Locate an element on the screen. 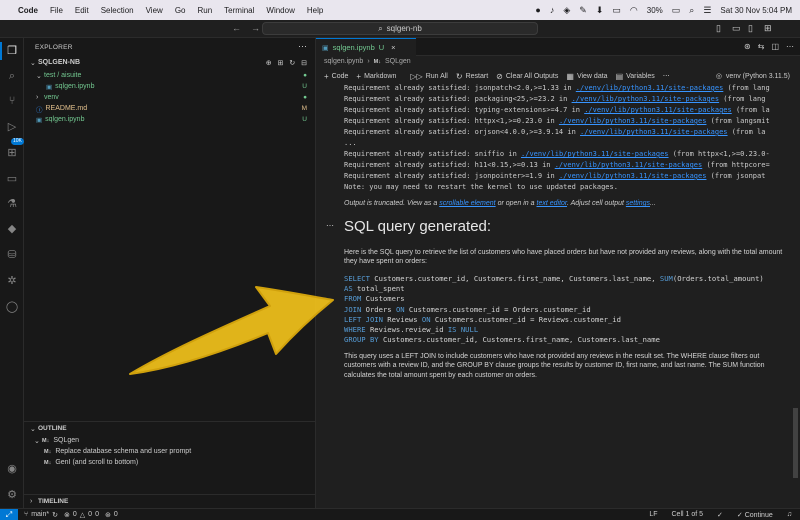  outline-item-root: ⌄ M↓ SQLgen is located at coordinates (169, 440).